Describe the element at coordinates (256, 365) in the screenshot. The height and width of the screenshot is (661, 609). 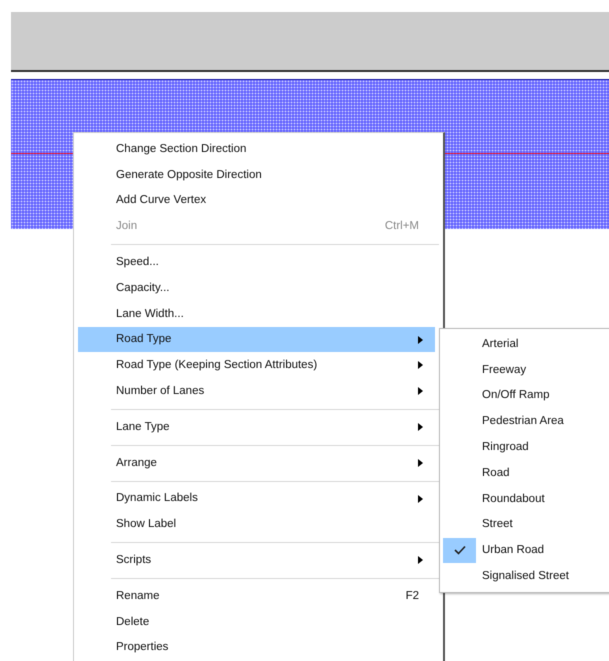
I see `menu-item: Road Type (Keeping Section Attributes)` at that location.